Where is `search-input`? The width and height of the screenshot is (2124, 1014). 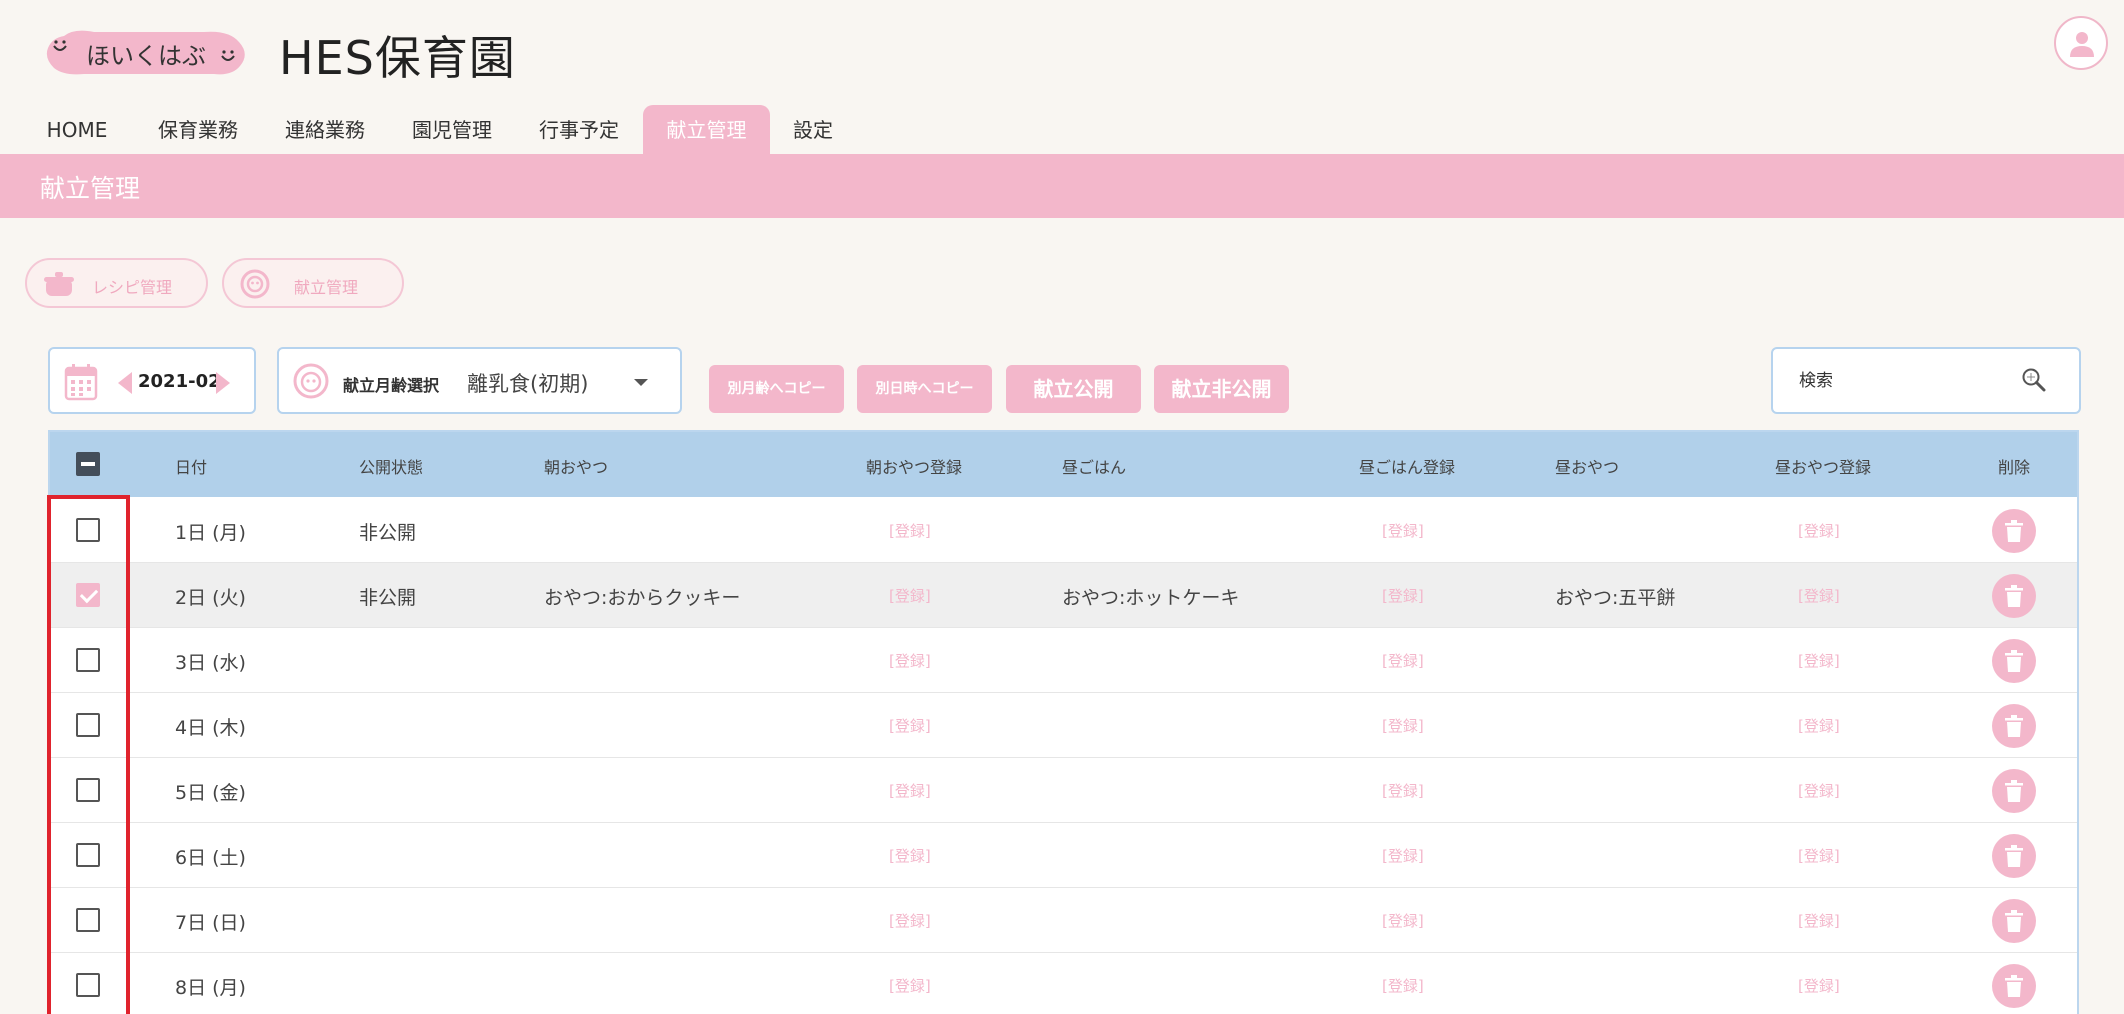 search-input is located at coordinates (1909, 381).